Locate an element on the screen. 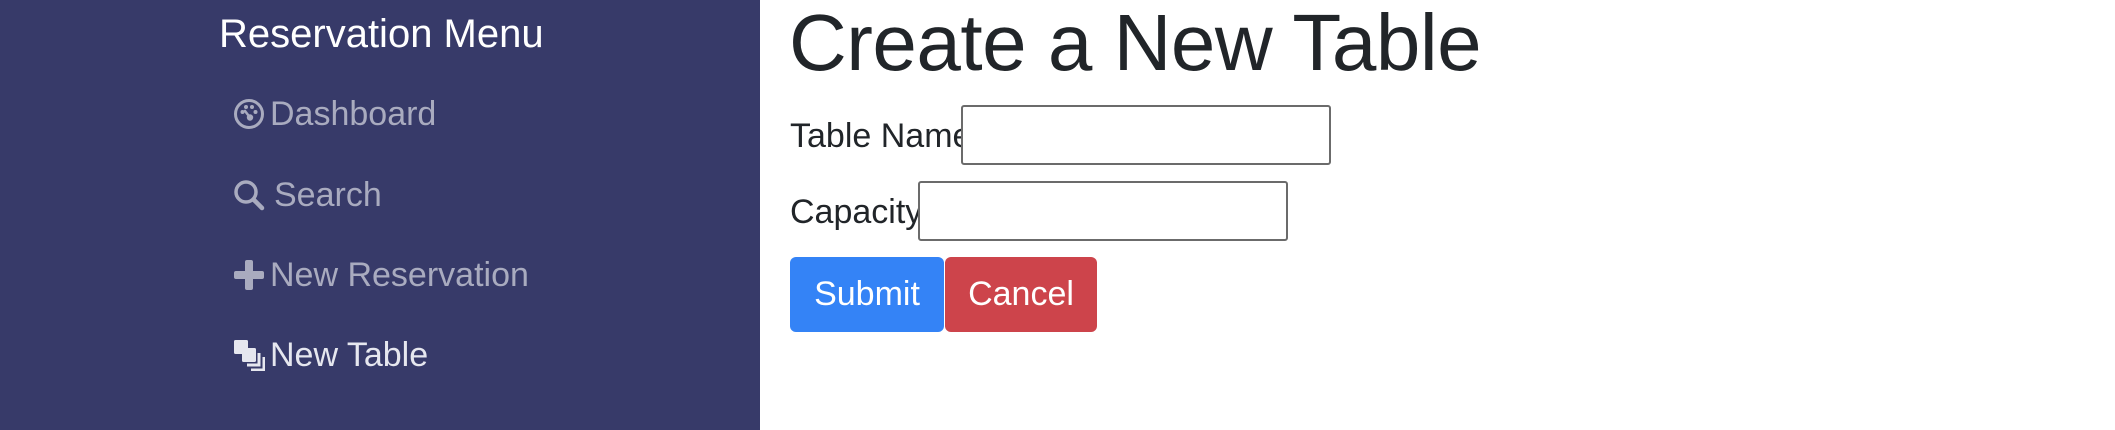  capacity-label: Capacity is located at coordinates (856, 212).